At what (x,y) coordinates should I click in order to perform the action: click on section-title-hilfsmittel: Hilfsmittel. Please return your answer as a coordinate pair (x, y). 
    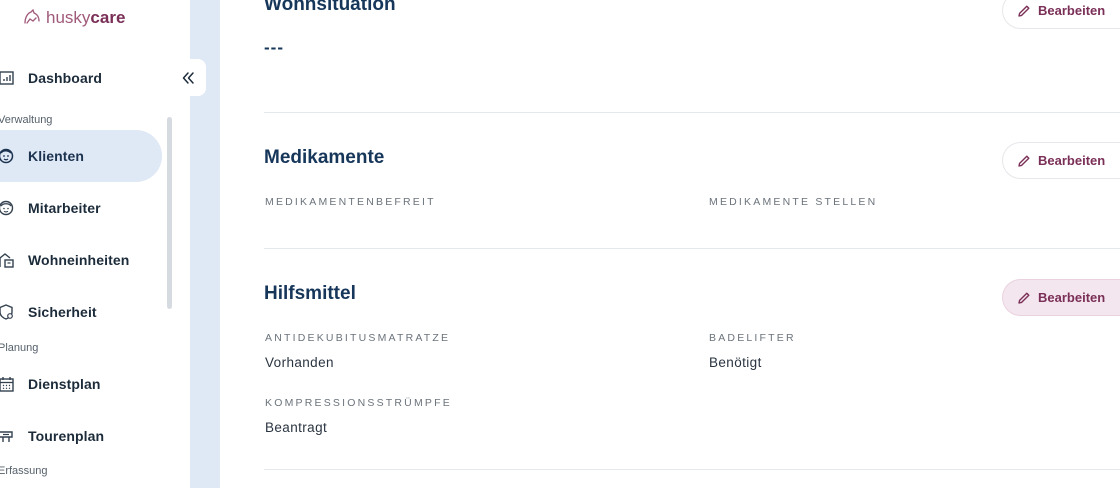
    Looking at the image, I should click on (310, 293).